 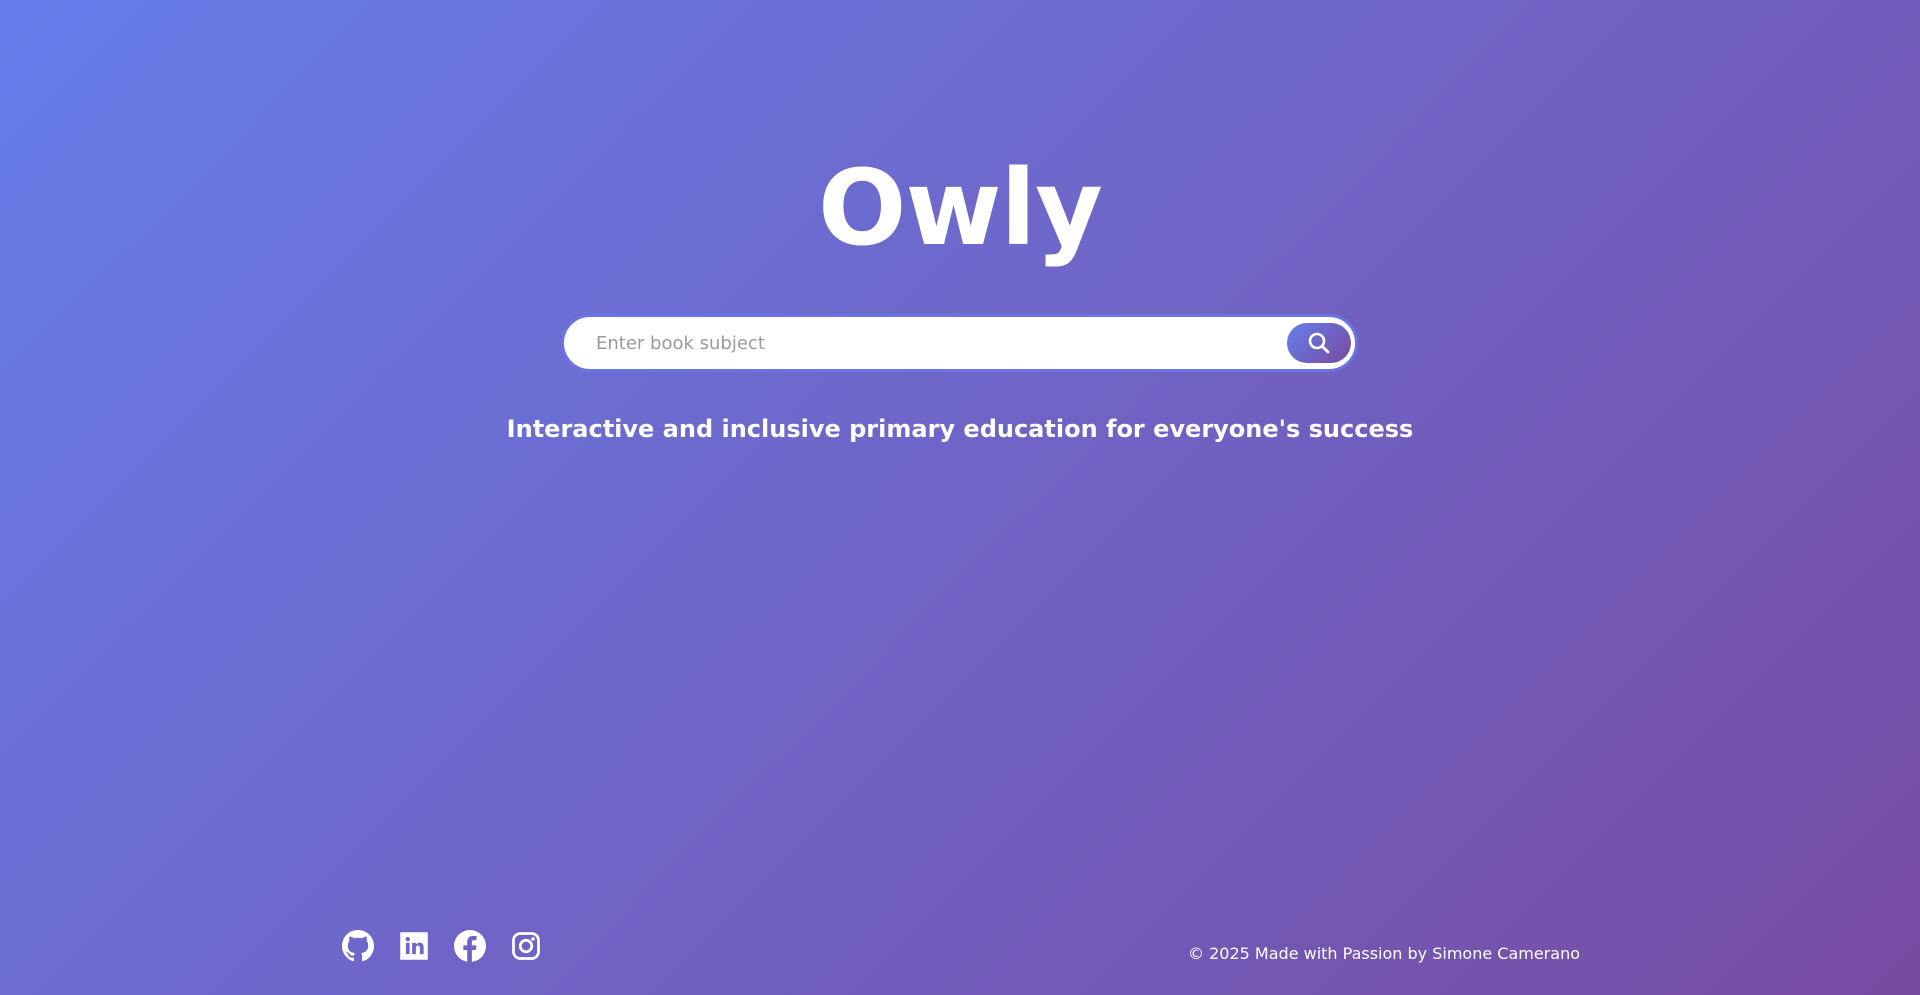 I want to click on linkedin-link, so click(x=414, y=946).